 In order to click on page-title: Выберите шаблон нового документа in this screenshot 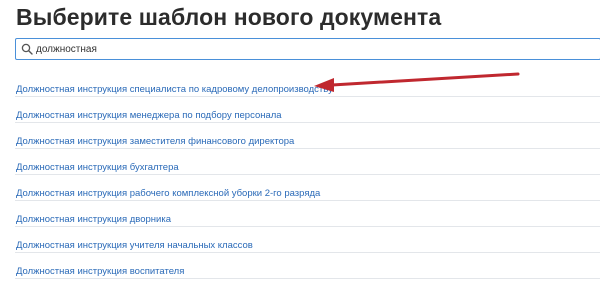, I will do `click(229, 17)`.